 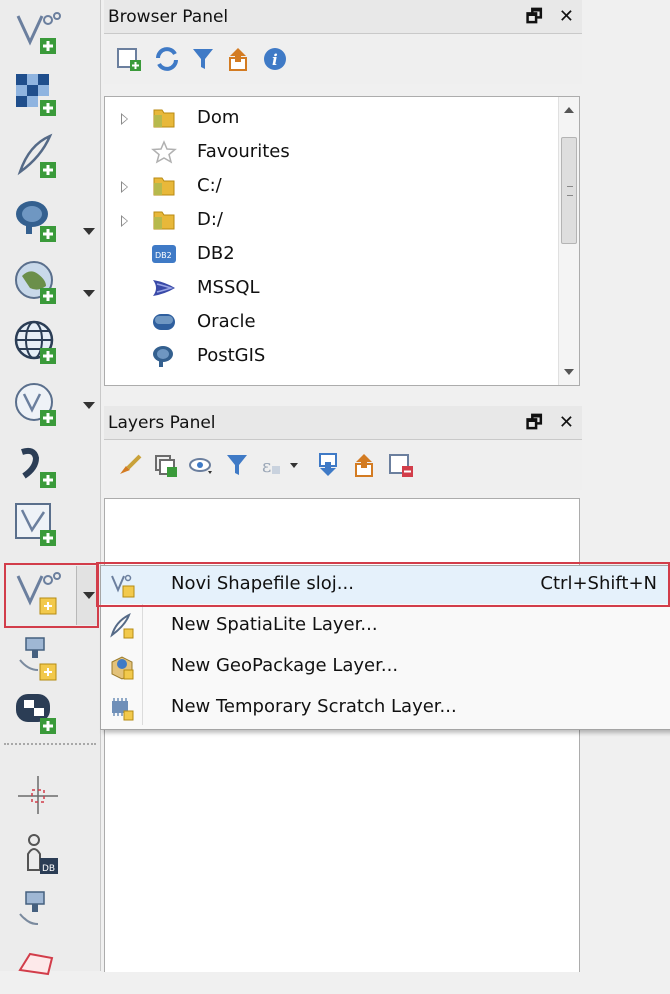 I want to click on visibility-icon, so click(x=201, y=465).